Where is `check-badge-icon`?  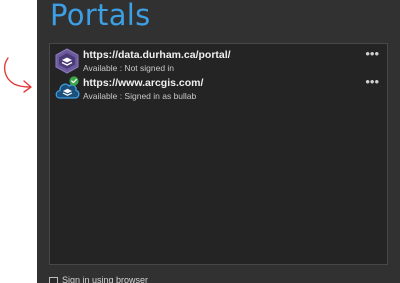
check-badge-icon is located at coordinates (74, 81).